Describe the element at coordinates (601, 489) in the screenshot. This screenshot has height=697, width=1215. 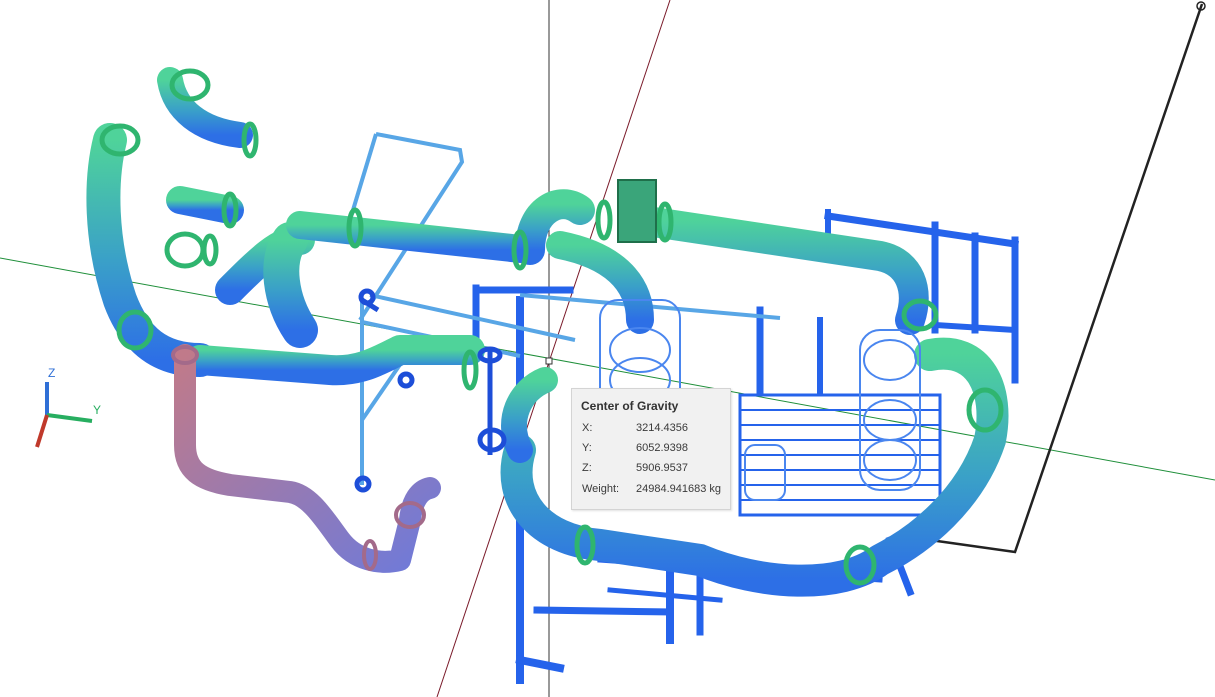
I see `cog-weight-label: Weight:` at that location.